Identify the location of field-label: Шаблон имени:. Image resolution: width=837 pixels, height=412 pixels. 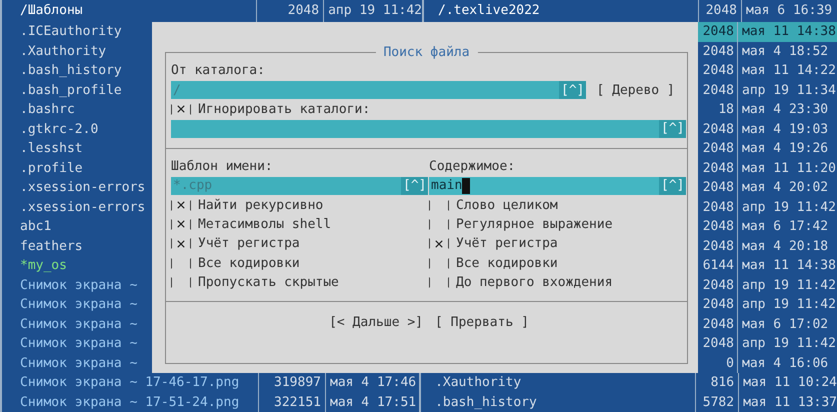
(222, 166).